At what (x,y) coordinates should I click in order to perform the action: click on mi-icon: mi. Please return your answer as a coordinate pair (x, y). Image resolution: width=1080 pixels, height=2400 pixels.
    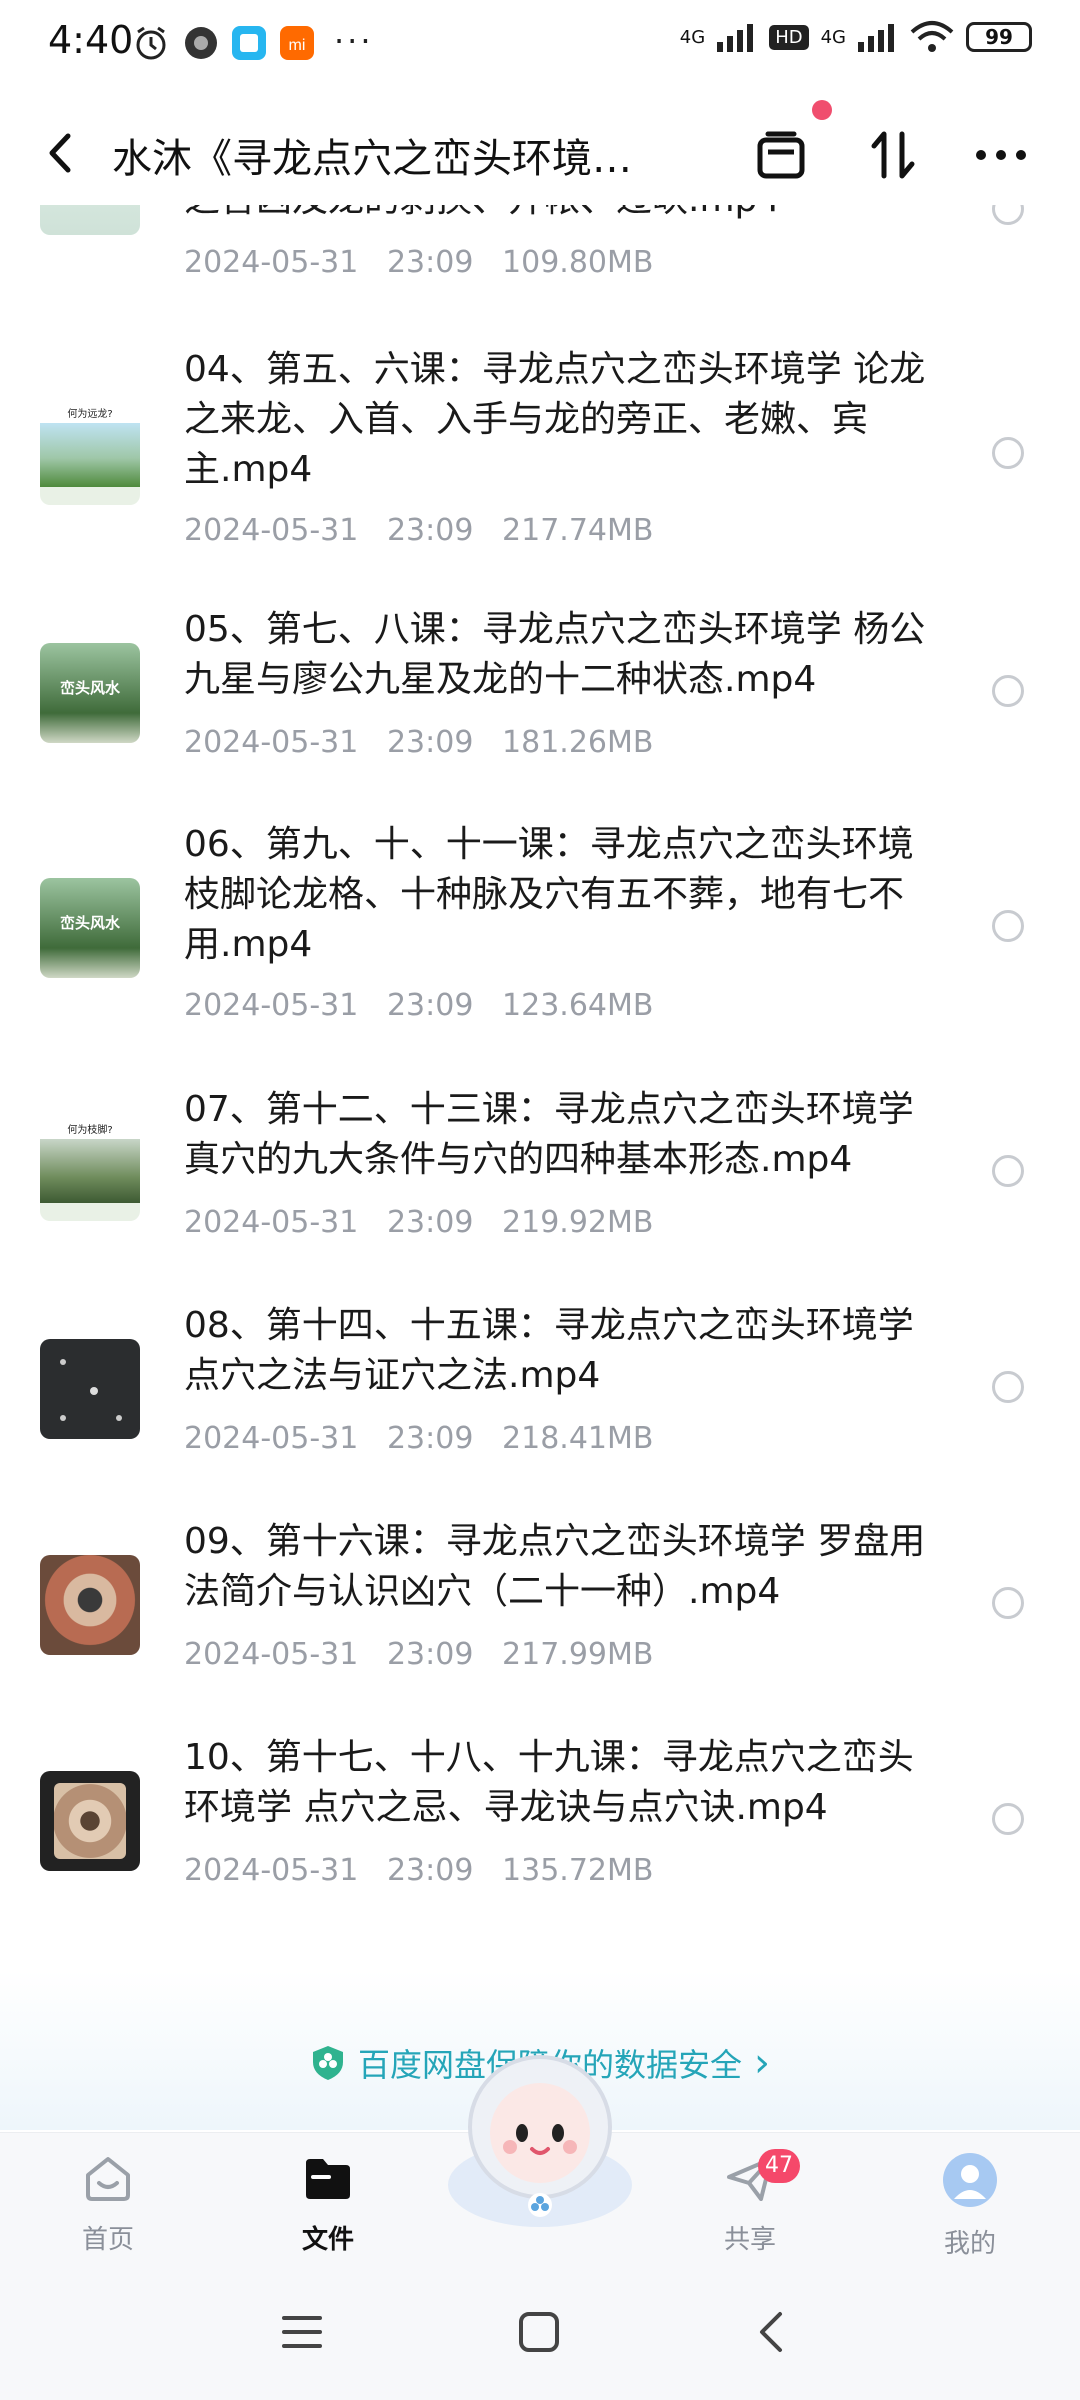
    Looking at the image, I should click on (297, 43).